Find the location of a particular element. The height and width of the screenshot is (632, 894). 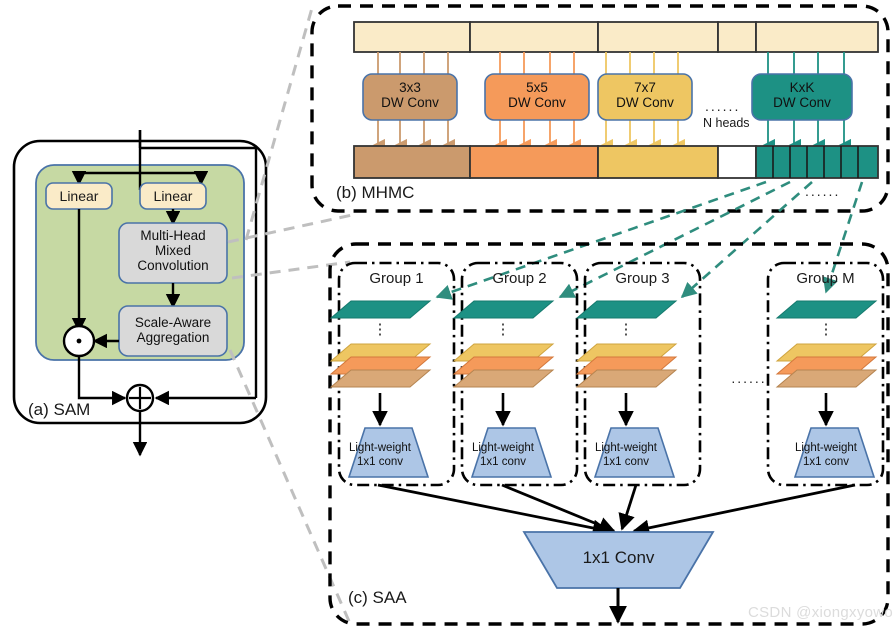

group-1-conv-line-2: 1x1 conv is located at coordinates (380, 462).